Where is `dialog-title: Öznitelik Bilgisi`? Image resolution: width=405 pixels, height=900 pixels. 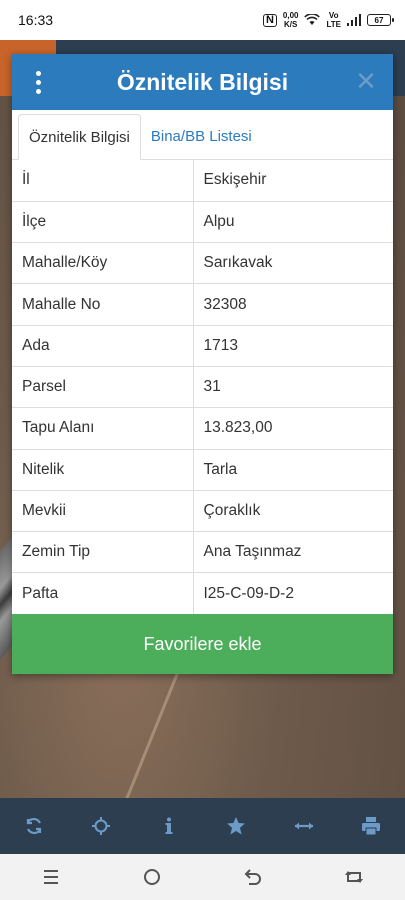 dialog-title: Öznitelik Bilgisi is located at coordinates (202, 81).